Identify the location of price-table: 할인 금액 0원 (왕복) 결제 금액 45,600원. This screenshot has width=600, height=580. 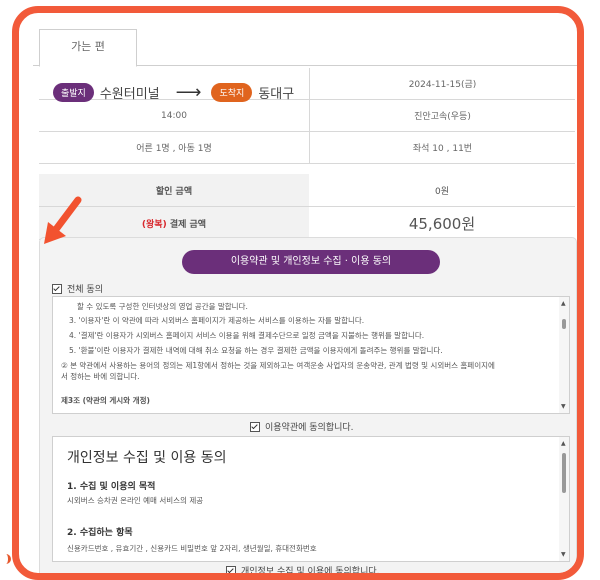
(307, 207).